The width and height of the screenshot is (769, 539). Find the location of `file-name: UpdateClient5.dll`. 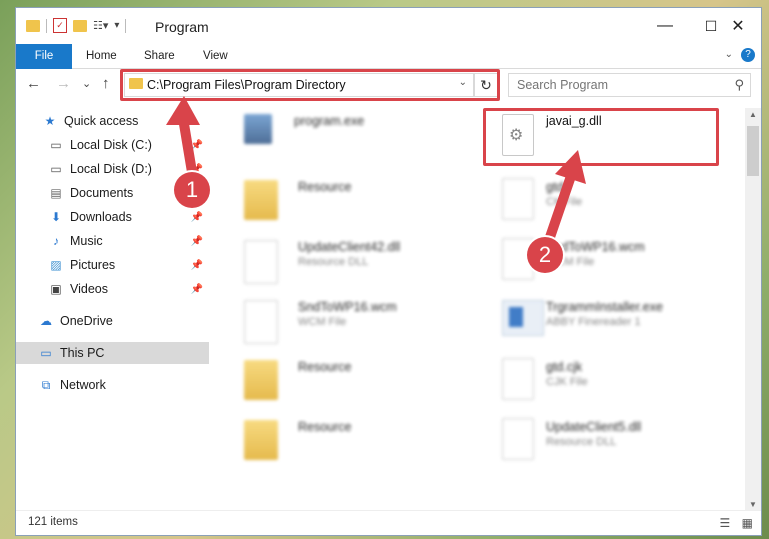

file-name: UpdateClient5.dll is located at coordinates (594, 427).